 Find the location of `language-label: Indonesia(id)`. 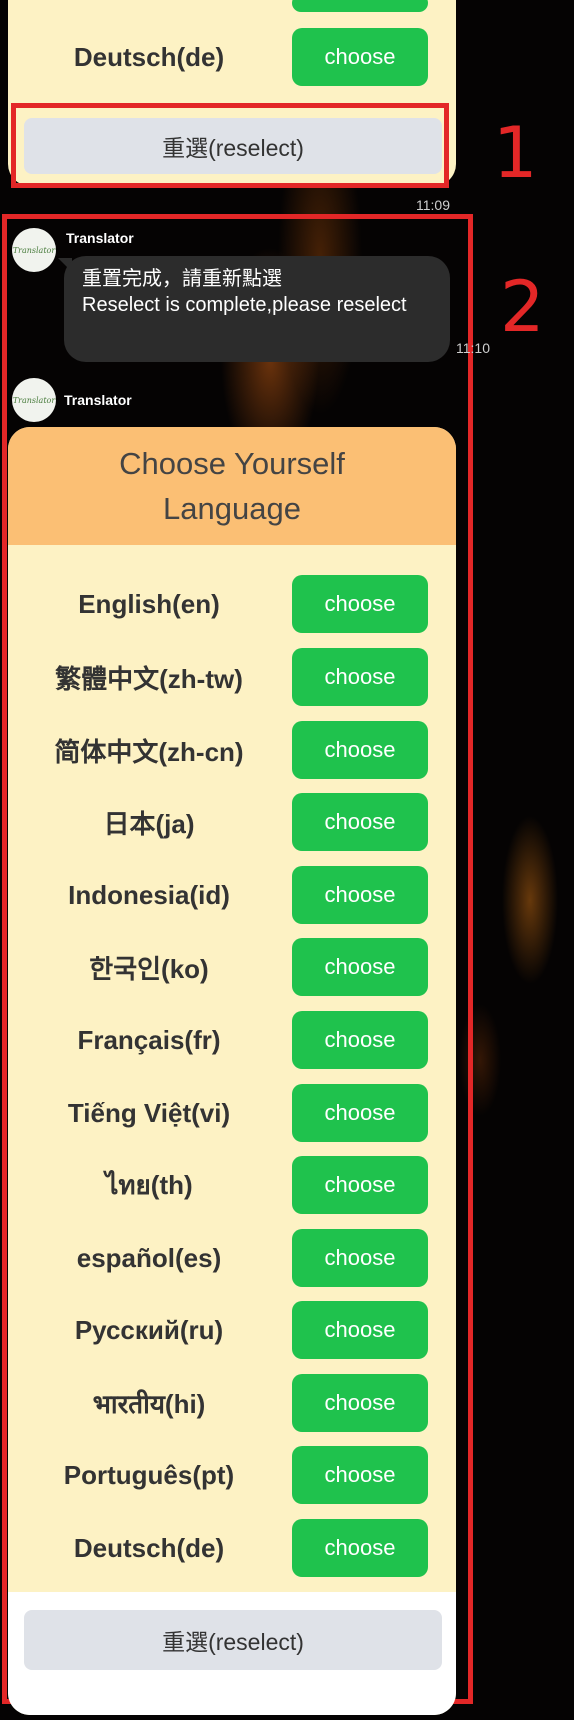

language-label: Indonesia(id) is located at coordinates (149, 894).